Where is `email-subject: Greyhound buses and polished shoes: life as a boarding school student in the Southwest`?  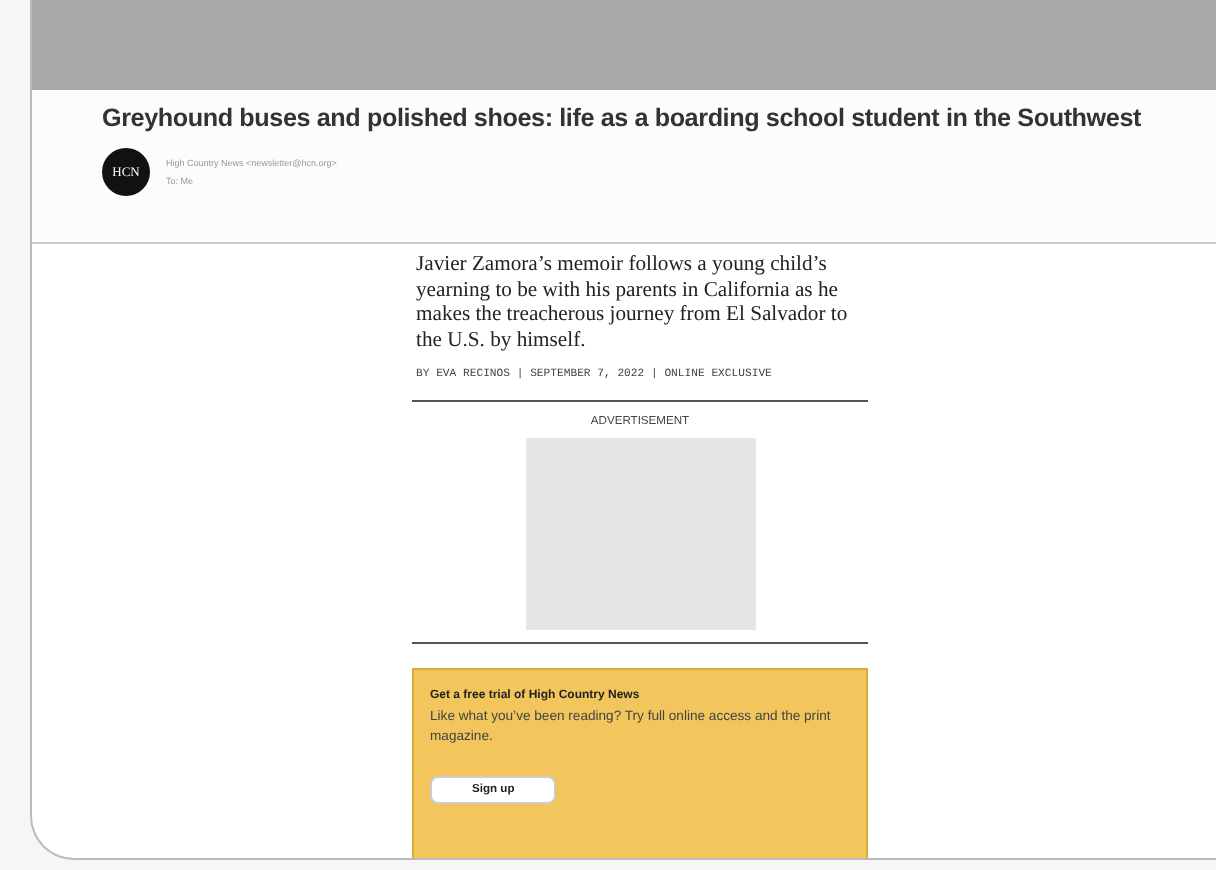 email-subject: Greyhound buses and polished shoes: life as a boarding school student in the Southwest is located at coordinates (622, 118).